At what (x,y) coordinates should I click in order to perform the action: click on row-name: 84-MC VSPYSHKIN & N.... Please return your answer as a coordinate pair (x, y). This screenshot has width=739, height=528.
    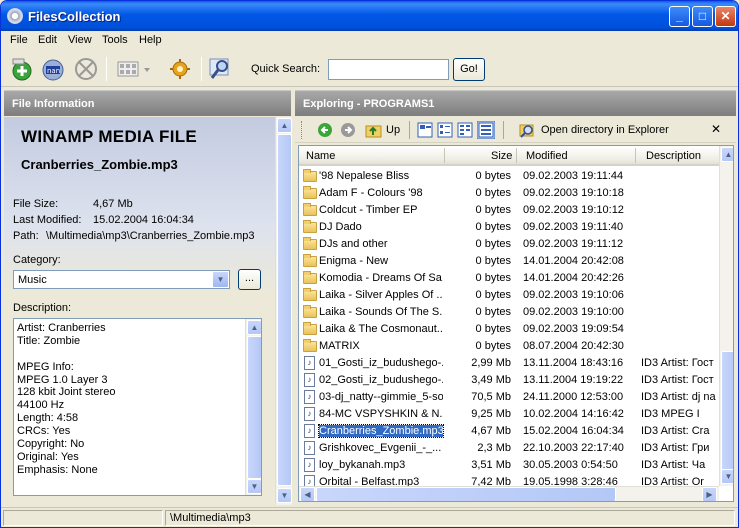
    Looking at the image, I should click on (381, 414).